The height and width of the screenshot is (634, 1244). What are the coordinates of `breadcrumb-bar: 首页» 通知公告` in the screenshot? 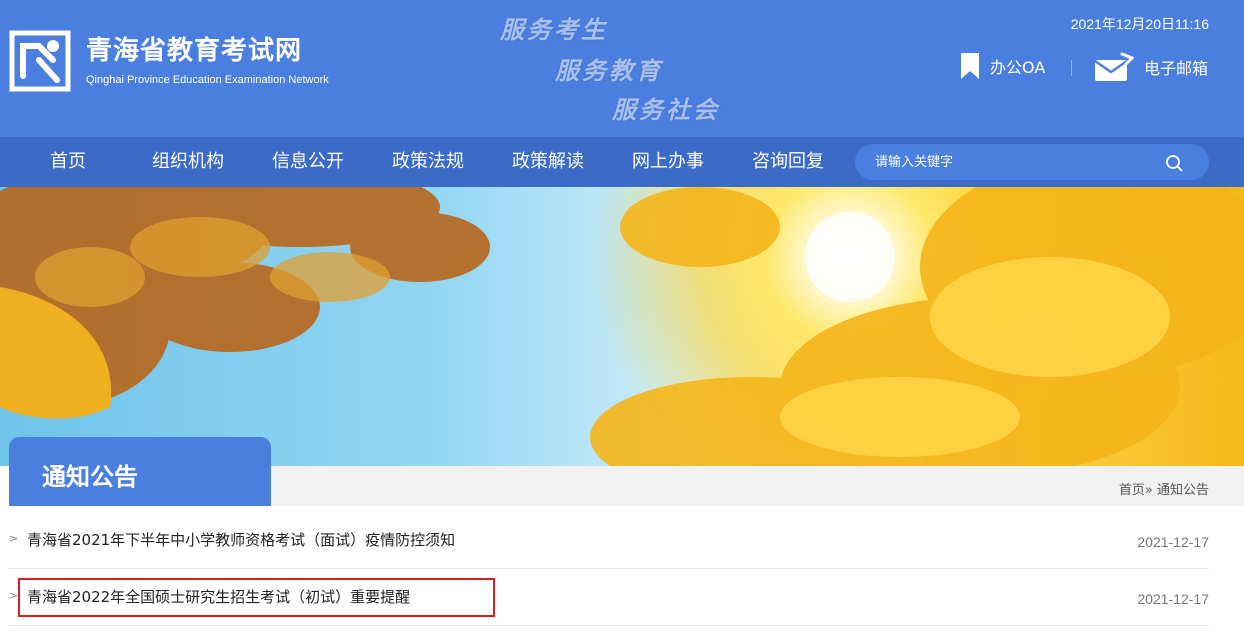 It's located at (757, 486).